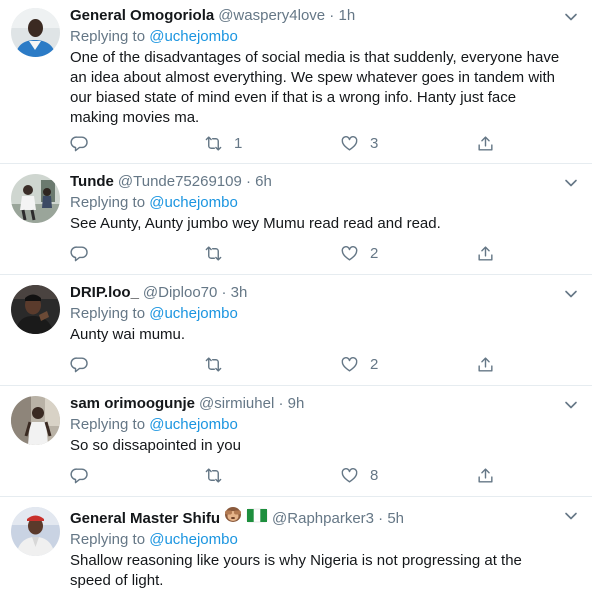  What do you see at coordinates (132, 404) in the screenshot?
I see `display-name: sam orimoogunje` at bounding box center [132, 404].